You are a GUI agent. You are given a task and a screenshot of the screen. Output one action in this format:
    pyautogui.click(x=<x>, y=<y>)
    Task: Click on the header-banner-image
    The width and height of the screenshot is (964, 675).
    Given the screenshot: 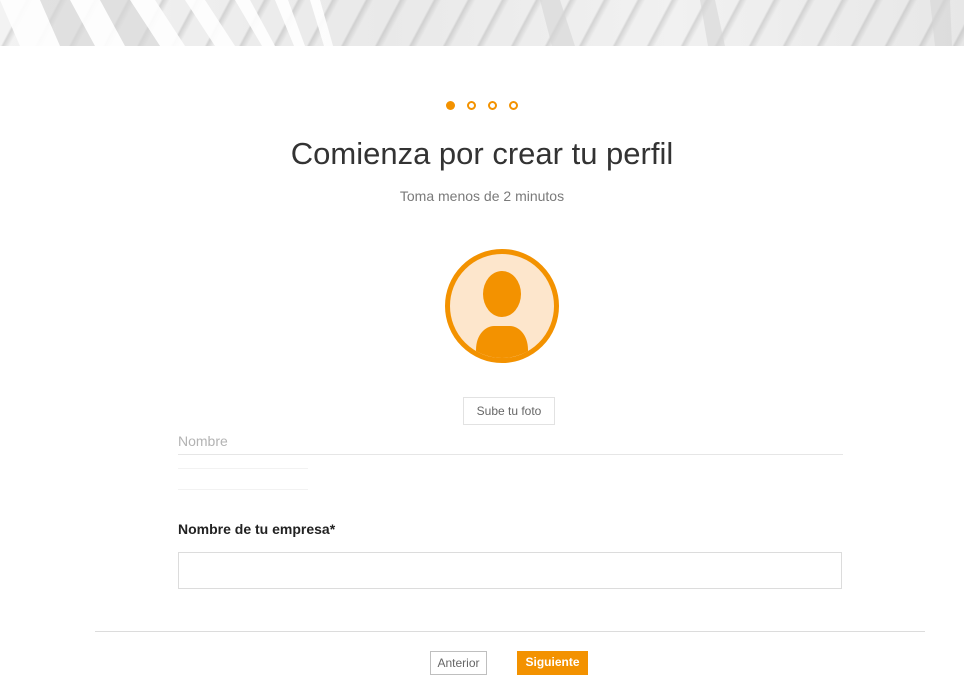 What is the action you would take?
    pyautogui.click(x=482, y=23)
    